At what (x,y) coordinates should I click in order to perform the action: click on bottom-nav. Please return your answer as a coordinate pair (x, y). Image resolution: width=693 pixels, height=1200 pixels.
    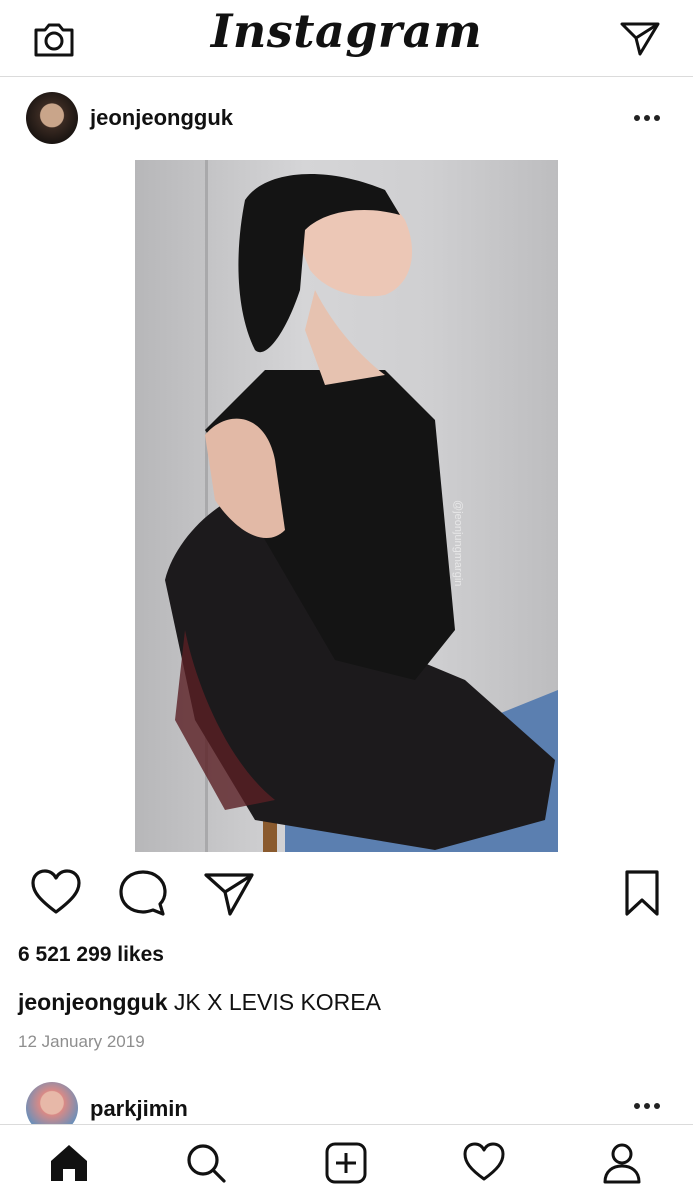
    Looking at the image, I should click on (346, 1162).